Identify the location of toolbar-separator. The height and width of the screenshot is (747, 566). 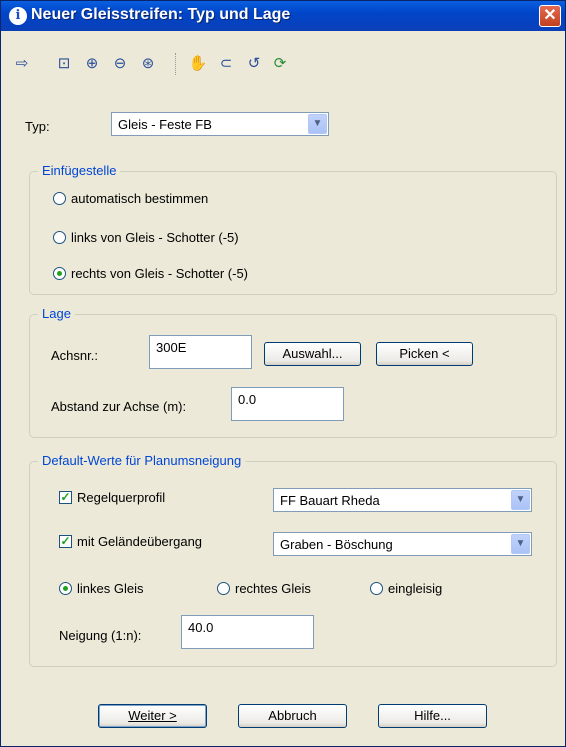
(176, 64).